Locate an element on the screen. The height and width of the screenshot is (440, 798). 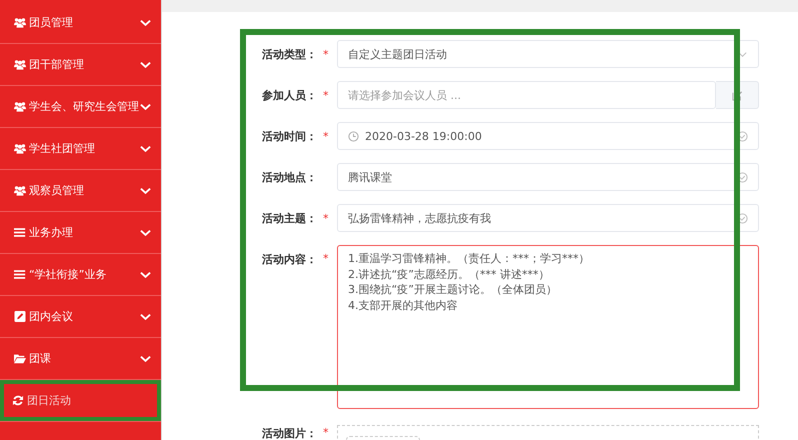
sidebar-item: 学生会、研究生会管理 is located at coordinates (80, 107).